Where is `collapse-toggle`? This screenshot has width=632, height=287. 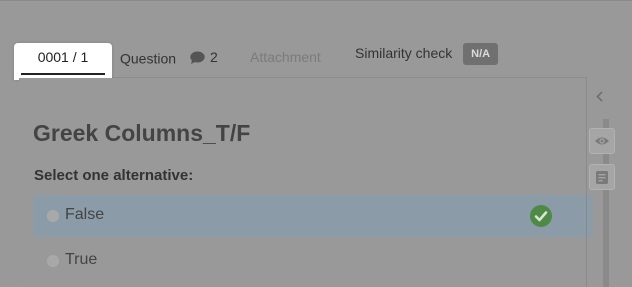 collapse-toggle is located at coordinates (601, 98).